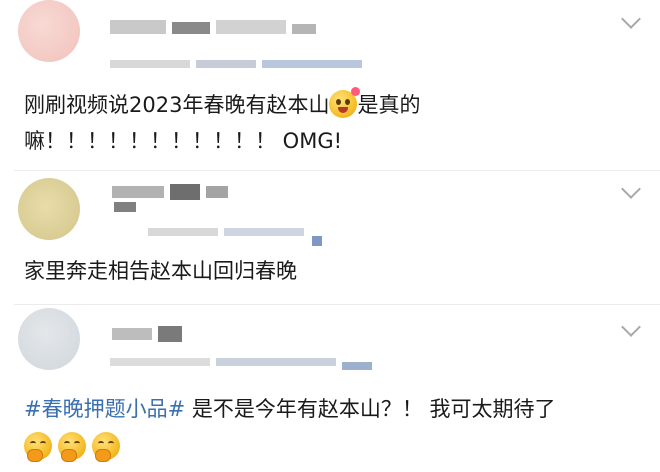  I want to click on comment-body: #春晚押题小品# 是不是今年有赵本山？！ 我可太期待了, so click(290, 409).